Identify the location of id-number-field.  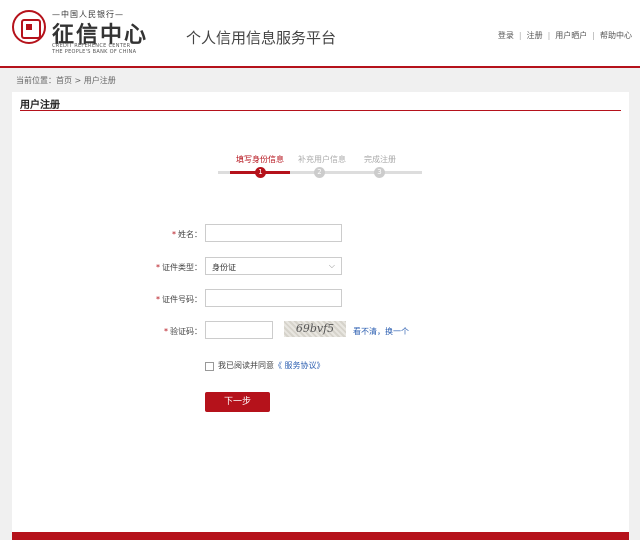
(273, 298).